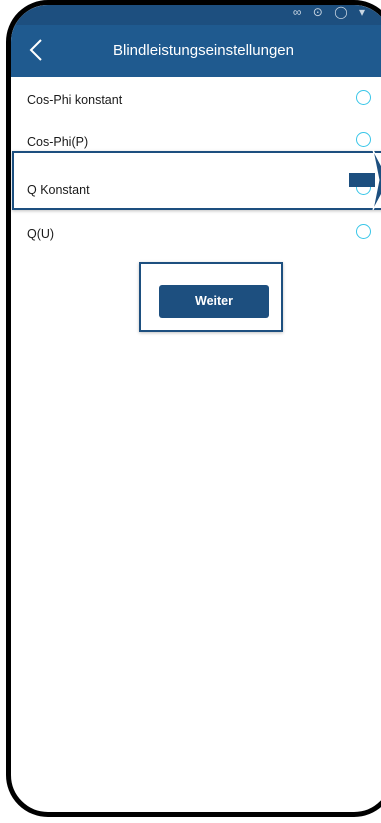 Image resolution: width=381 pixels, height=823 pixels. What do you see at coordinates (214, 301) in the screenshot?
I see `next-button: Weiter` at bounding box center [214, 301].